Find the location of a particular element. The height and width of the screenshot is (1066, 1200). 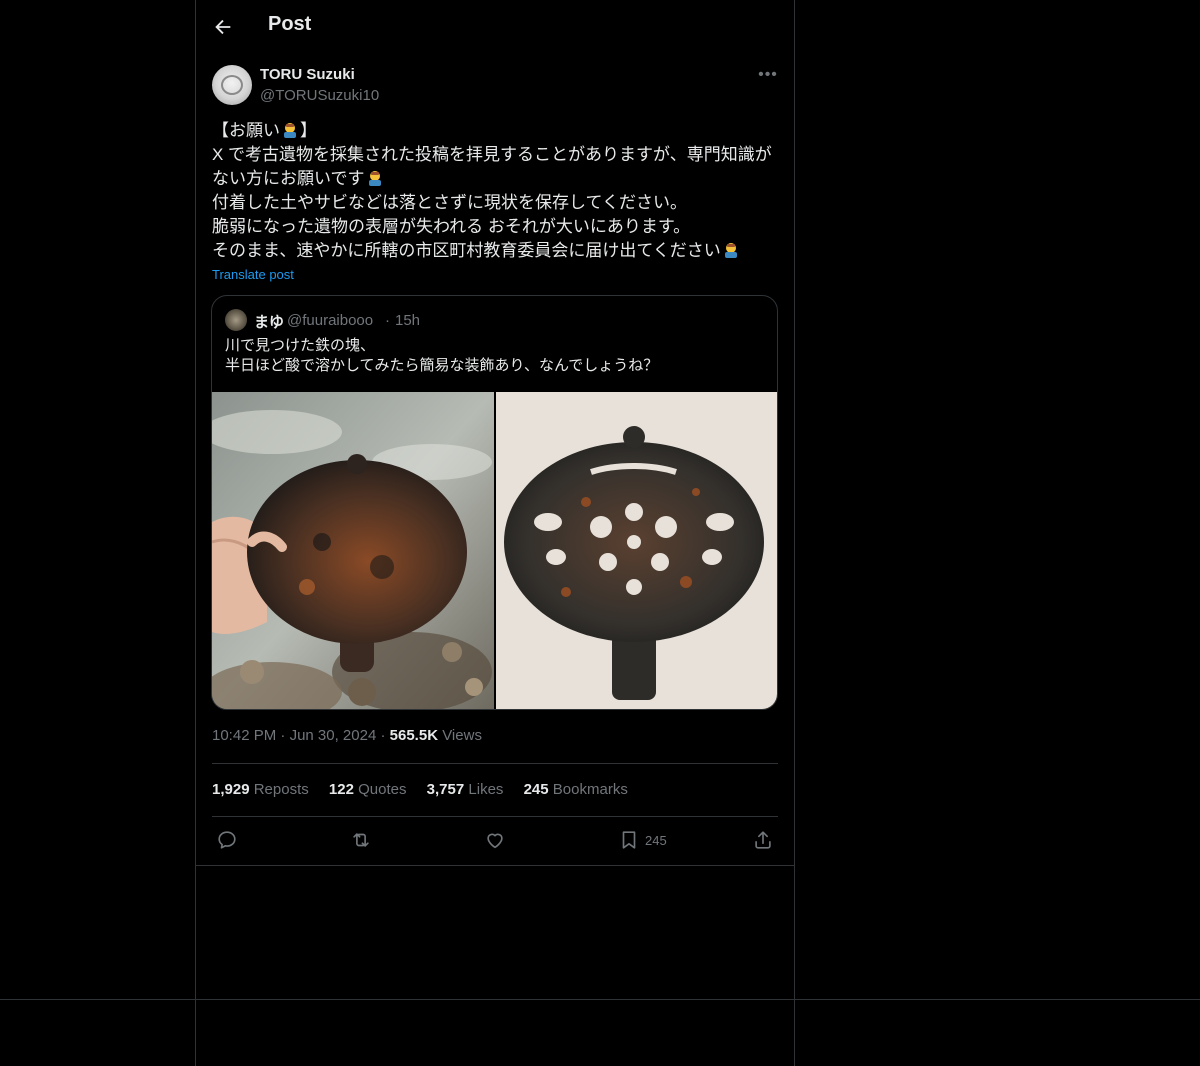

post-line: そのまま、速やかに所轄の市区町村教育委員会に届け出てください is located at coordinates (466, 250).